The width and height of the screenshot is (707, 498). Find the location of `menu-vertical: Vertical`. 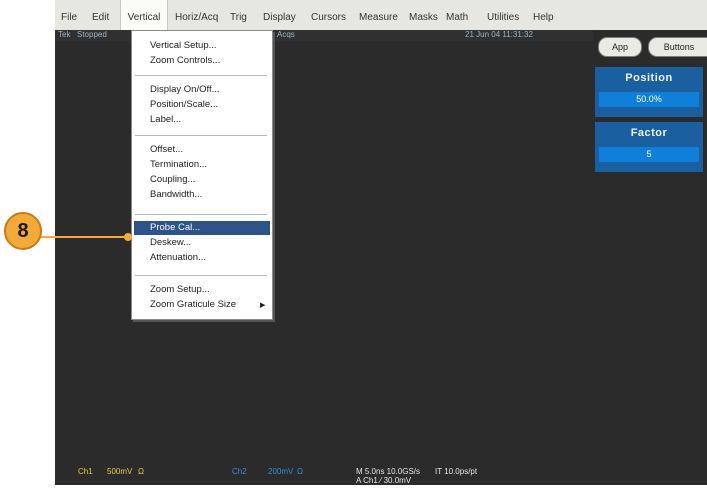

menu-vertical: Vertical is located at coordinates (144, 15).